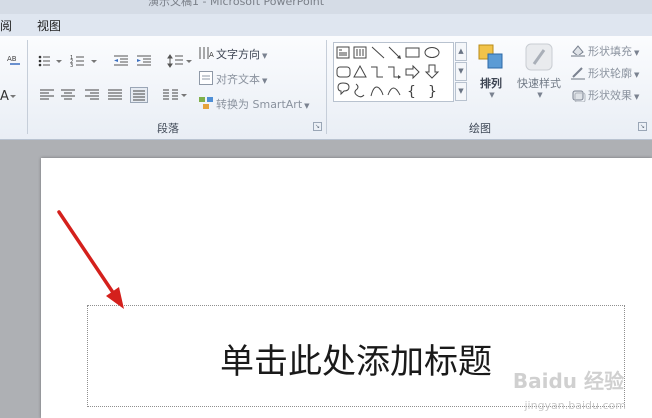 Image resolution: width=652 pixels, height=418 pixels. What do you see at coordinates (343, 72) in the screenshot?
I see `rounded-rectangle-shape-icon` at bounding box center [343, 72].